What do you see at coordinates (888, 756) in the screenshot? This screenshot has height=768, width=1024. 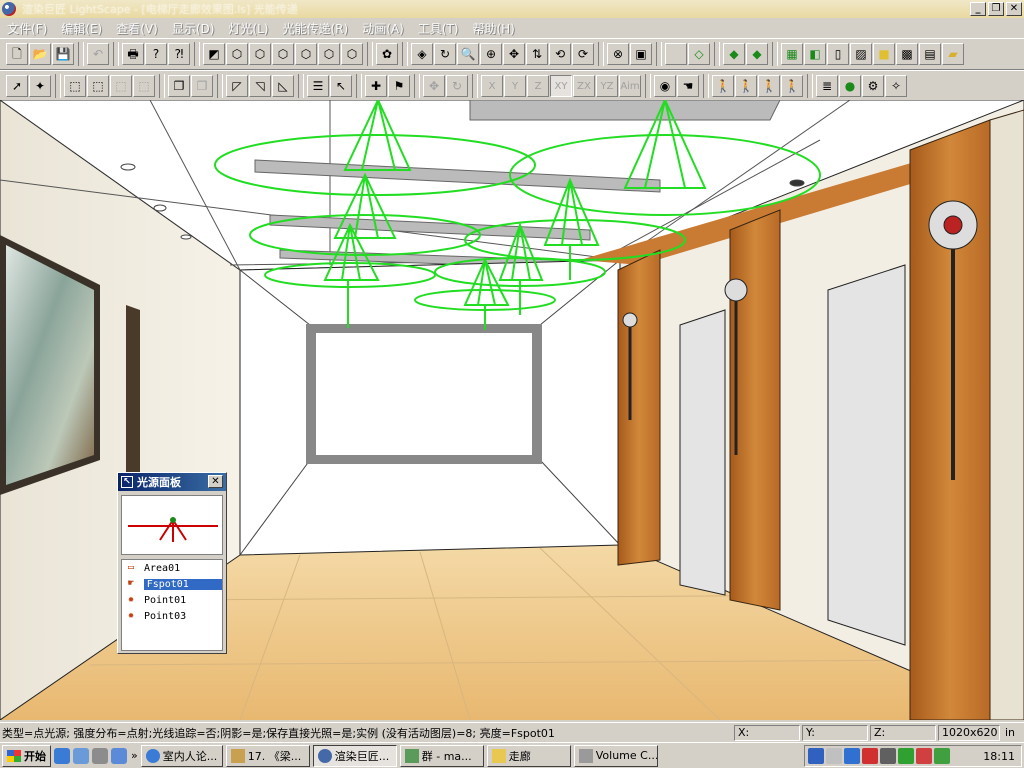 I see `monitor-icon` at bounding box center [888, 756].